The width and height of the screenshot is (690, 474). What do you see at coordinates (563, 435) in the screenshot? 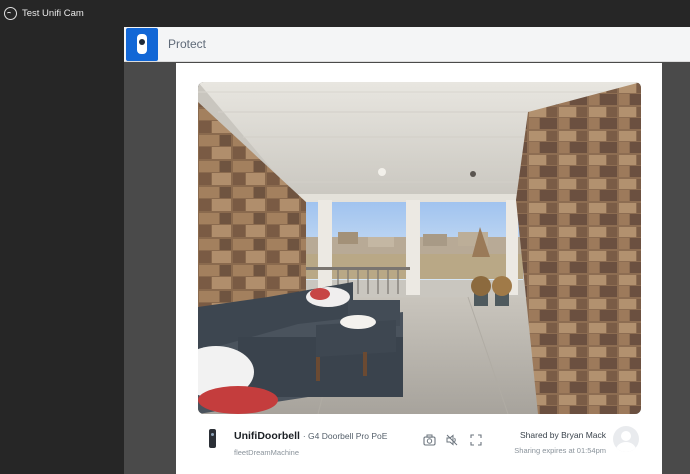
I see `shared-by: Shared by Bryan Mack` at bounding box center [563, 435].